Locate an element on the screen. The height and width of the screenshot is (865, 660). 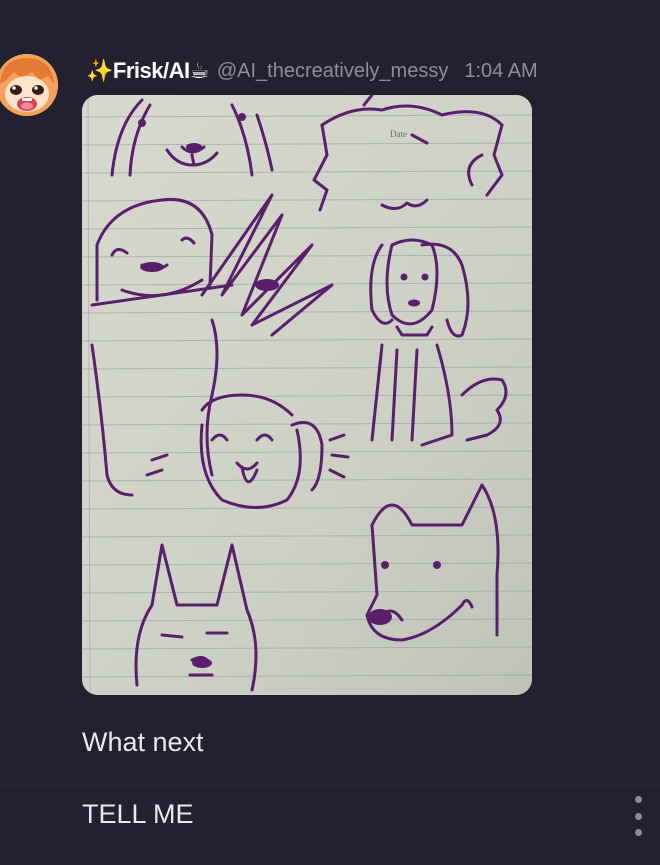
anime-girl-avatar-icon is located at coordinates (29, 85).